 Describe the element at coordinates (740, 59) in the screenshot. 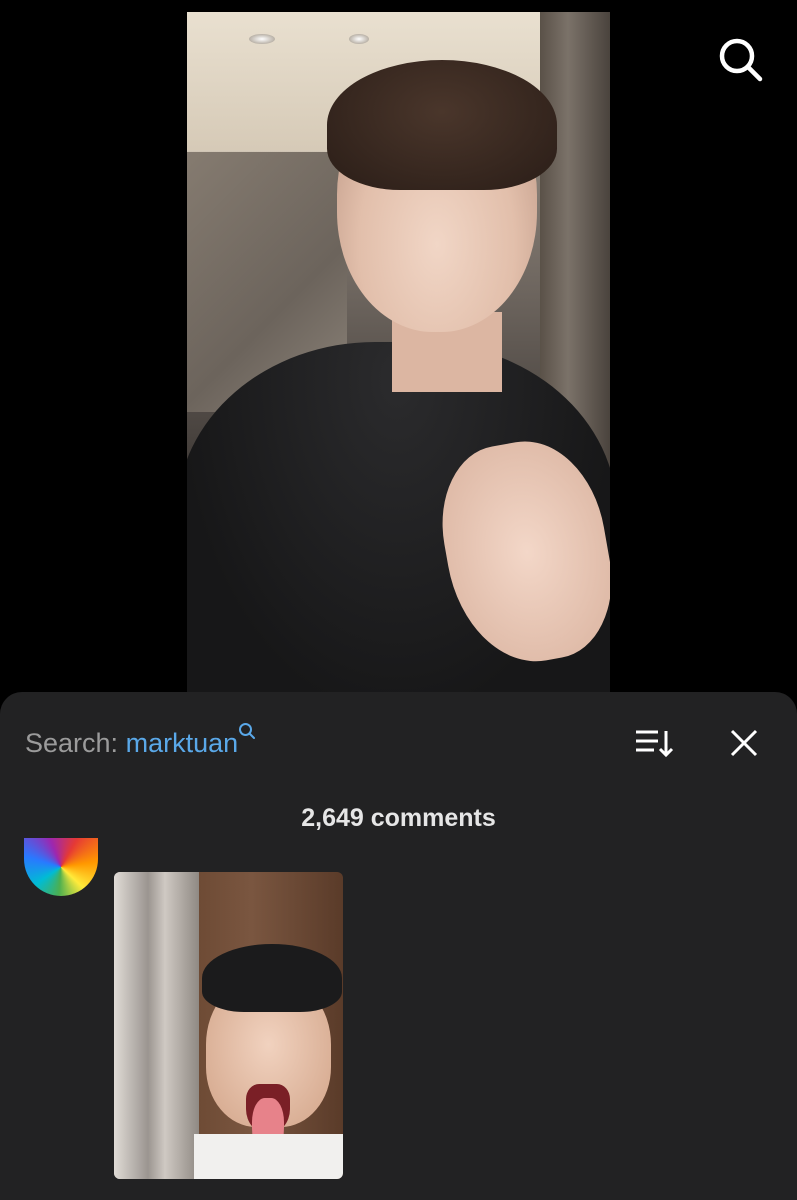

I see `search-icon` at that location.